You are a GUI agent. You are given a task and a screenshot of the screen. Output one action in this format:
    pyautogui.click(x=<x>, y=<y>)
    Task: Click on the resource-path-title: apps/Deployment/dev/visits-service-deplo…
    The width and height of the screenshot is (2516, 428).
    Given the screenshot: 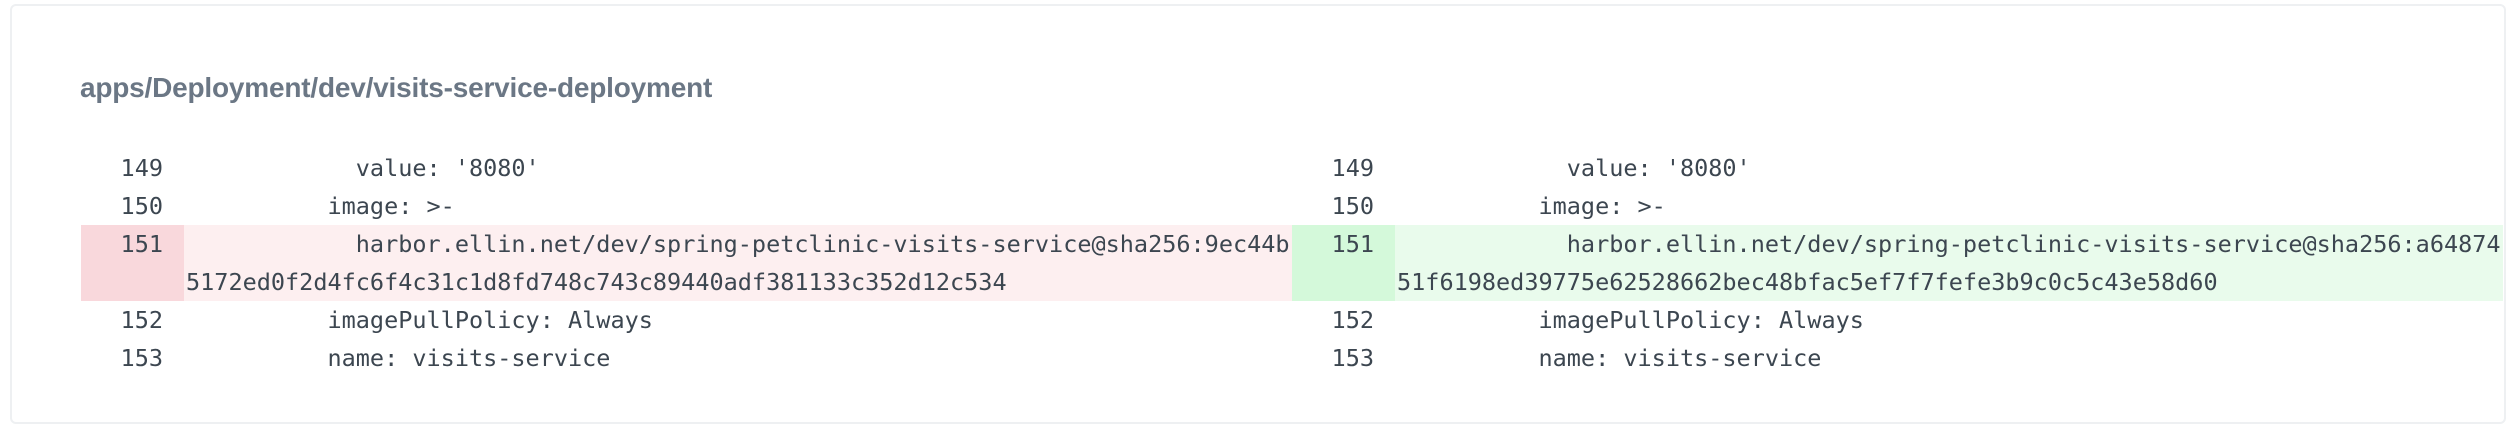 What is the action you would take?
    pyautogui.click(x=396, y=87)
    